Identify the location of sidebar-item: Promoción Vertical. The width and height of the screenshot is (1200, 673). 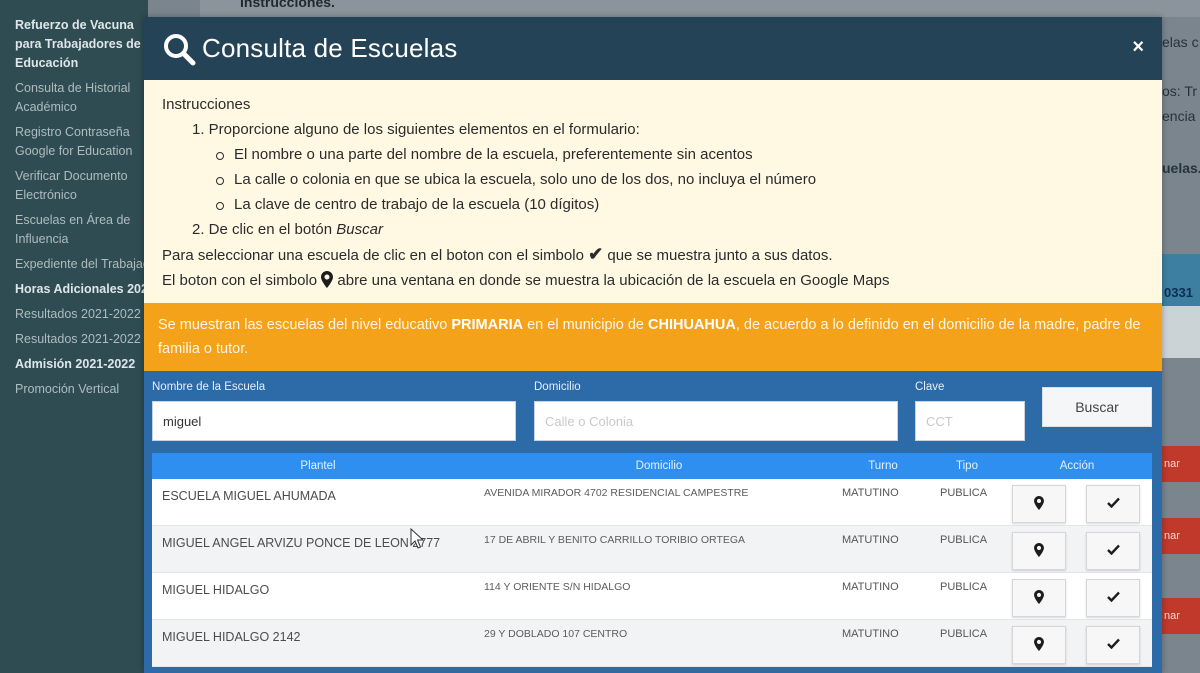
(74, 389).